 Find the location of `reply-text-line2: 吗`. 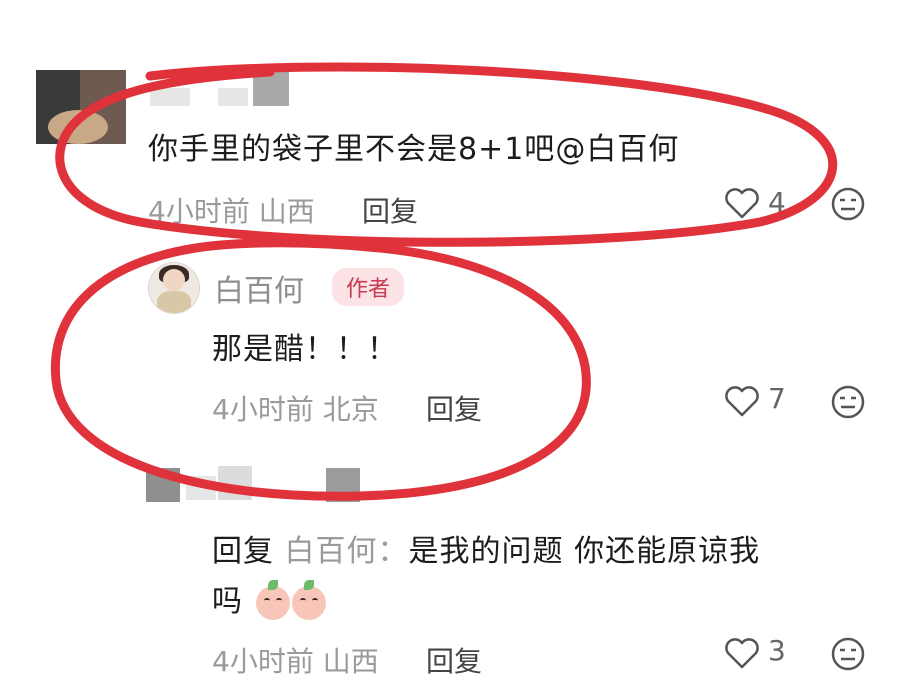

reply-text-line2: 吗 is located at coordinates (269, 598).